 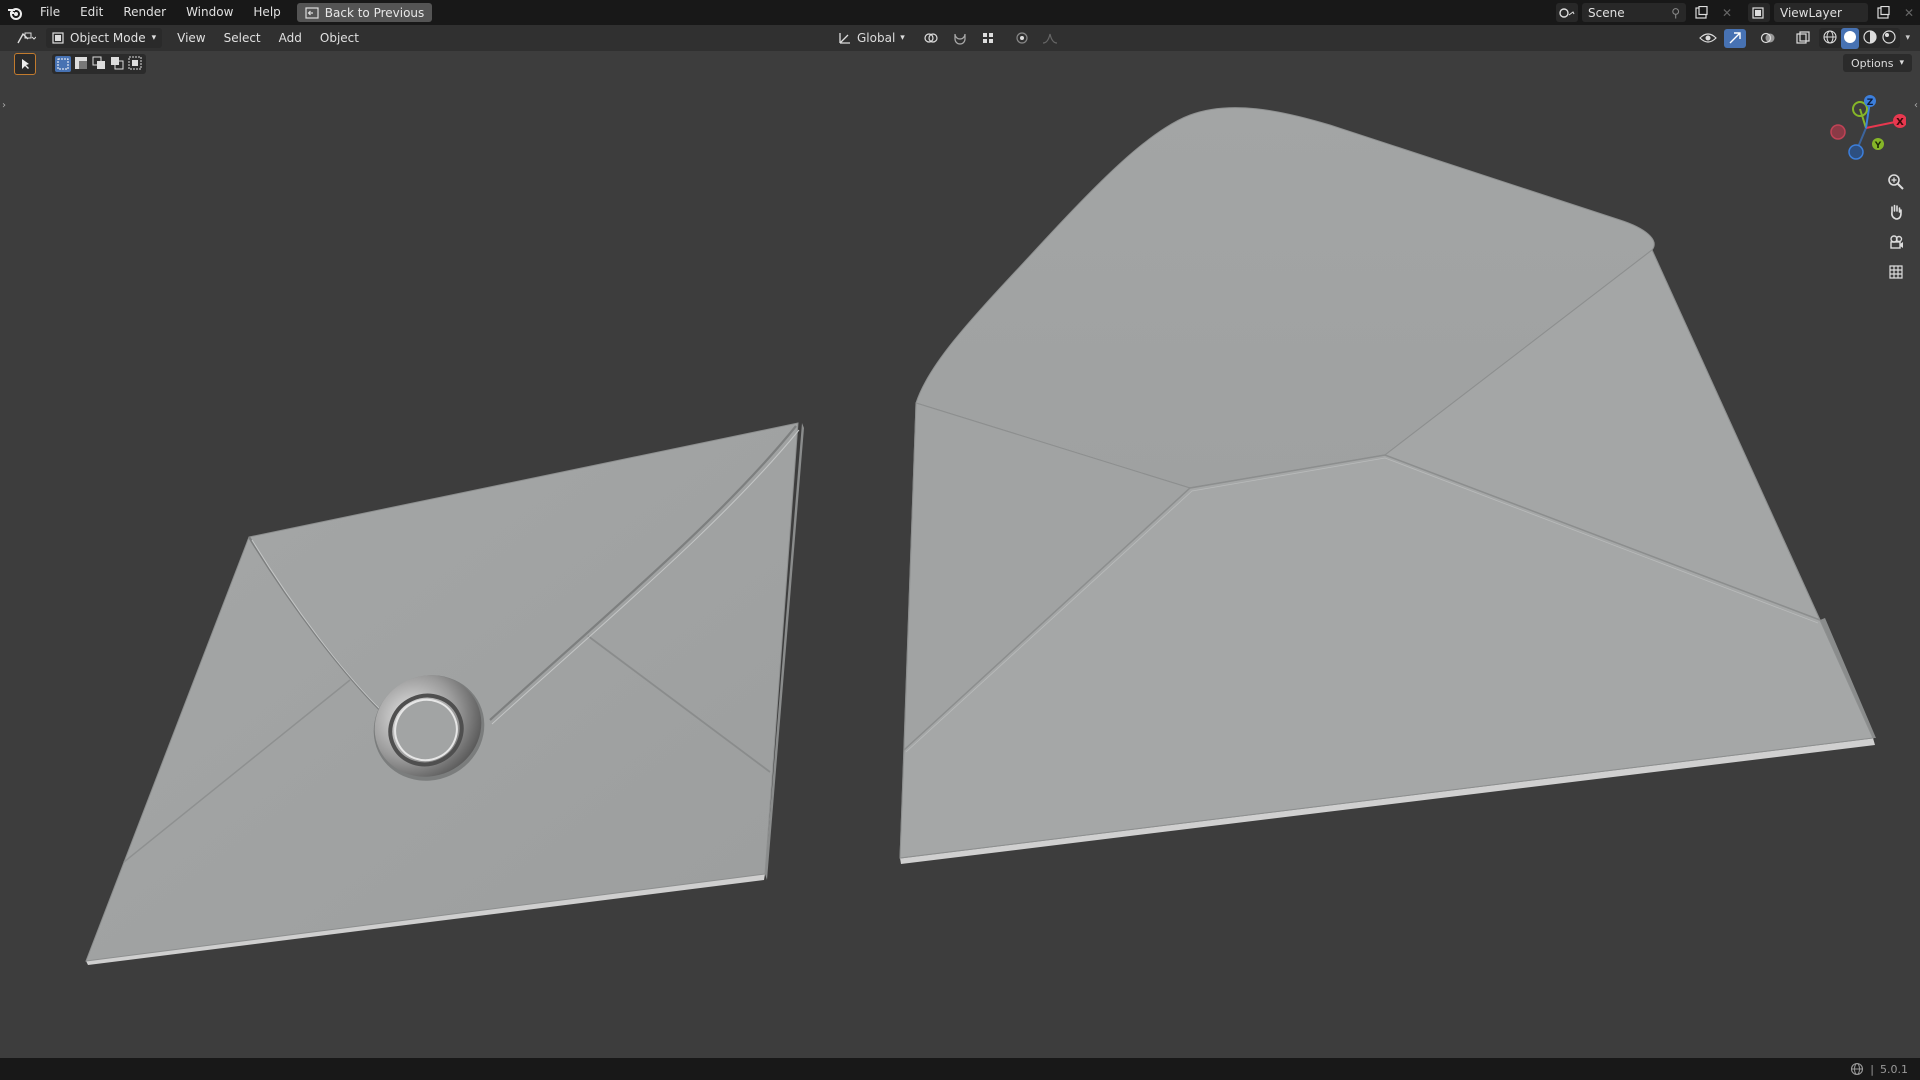 What do you see at coordinates (144, 12) in the screenshot?
I see `menu-render: Render` at bounding box center [144, 12].